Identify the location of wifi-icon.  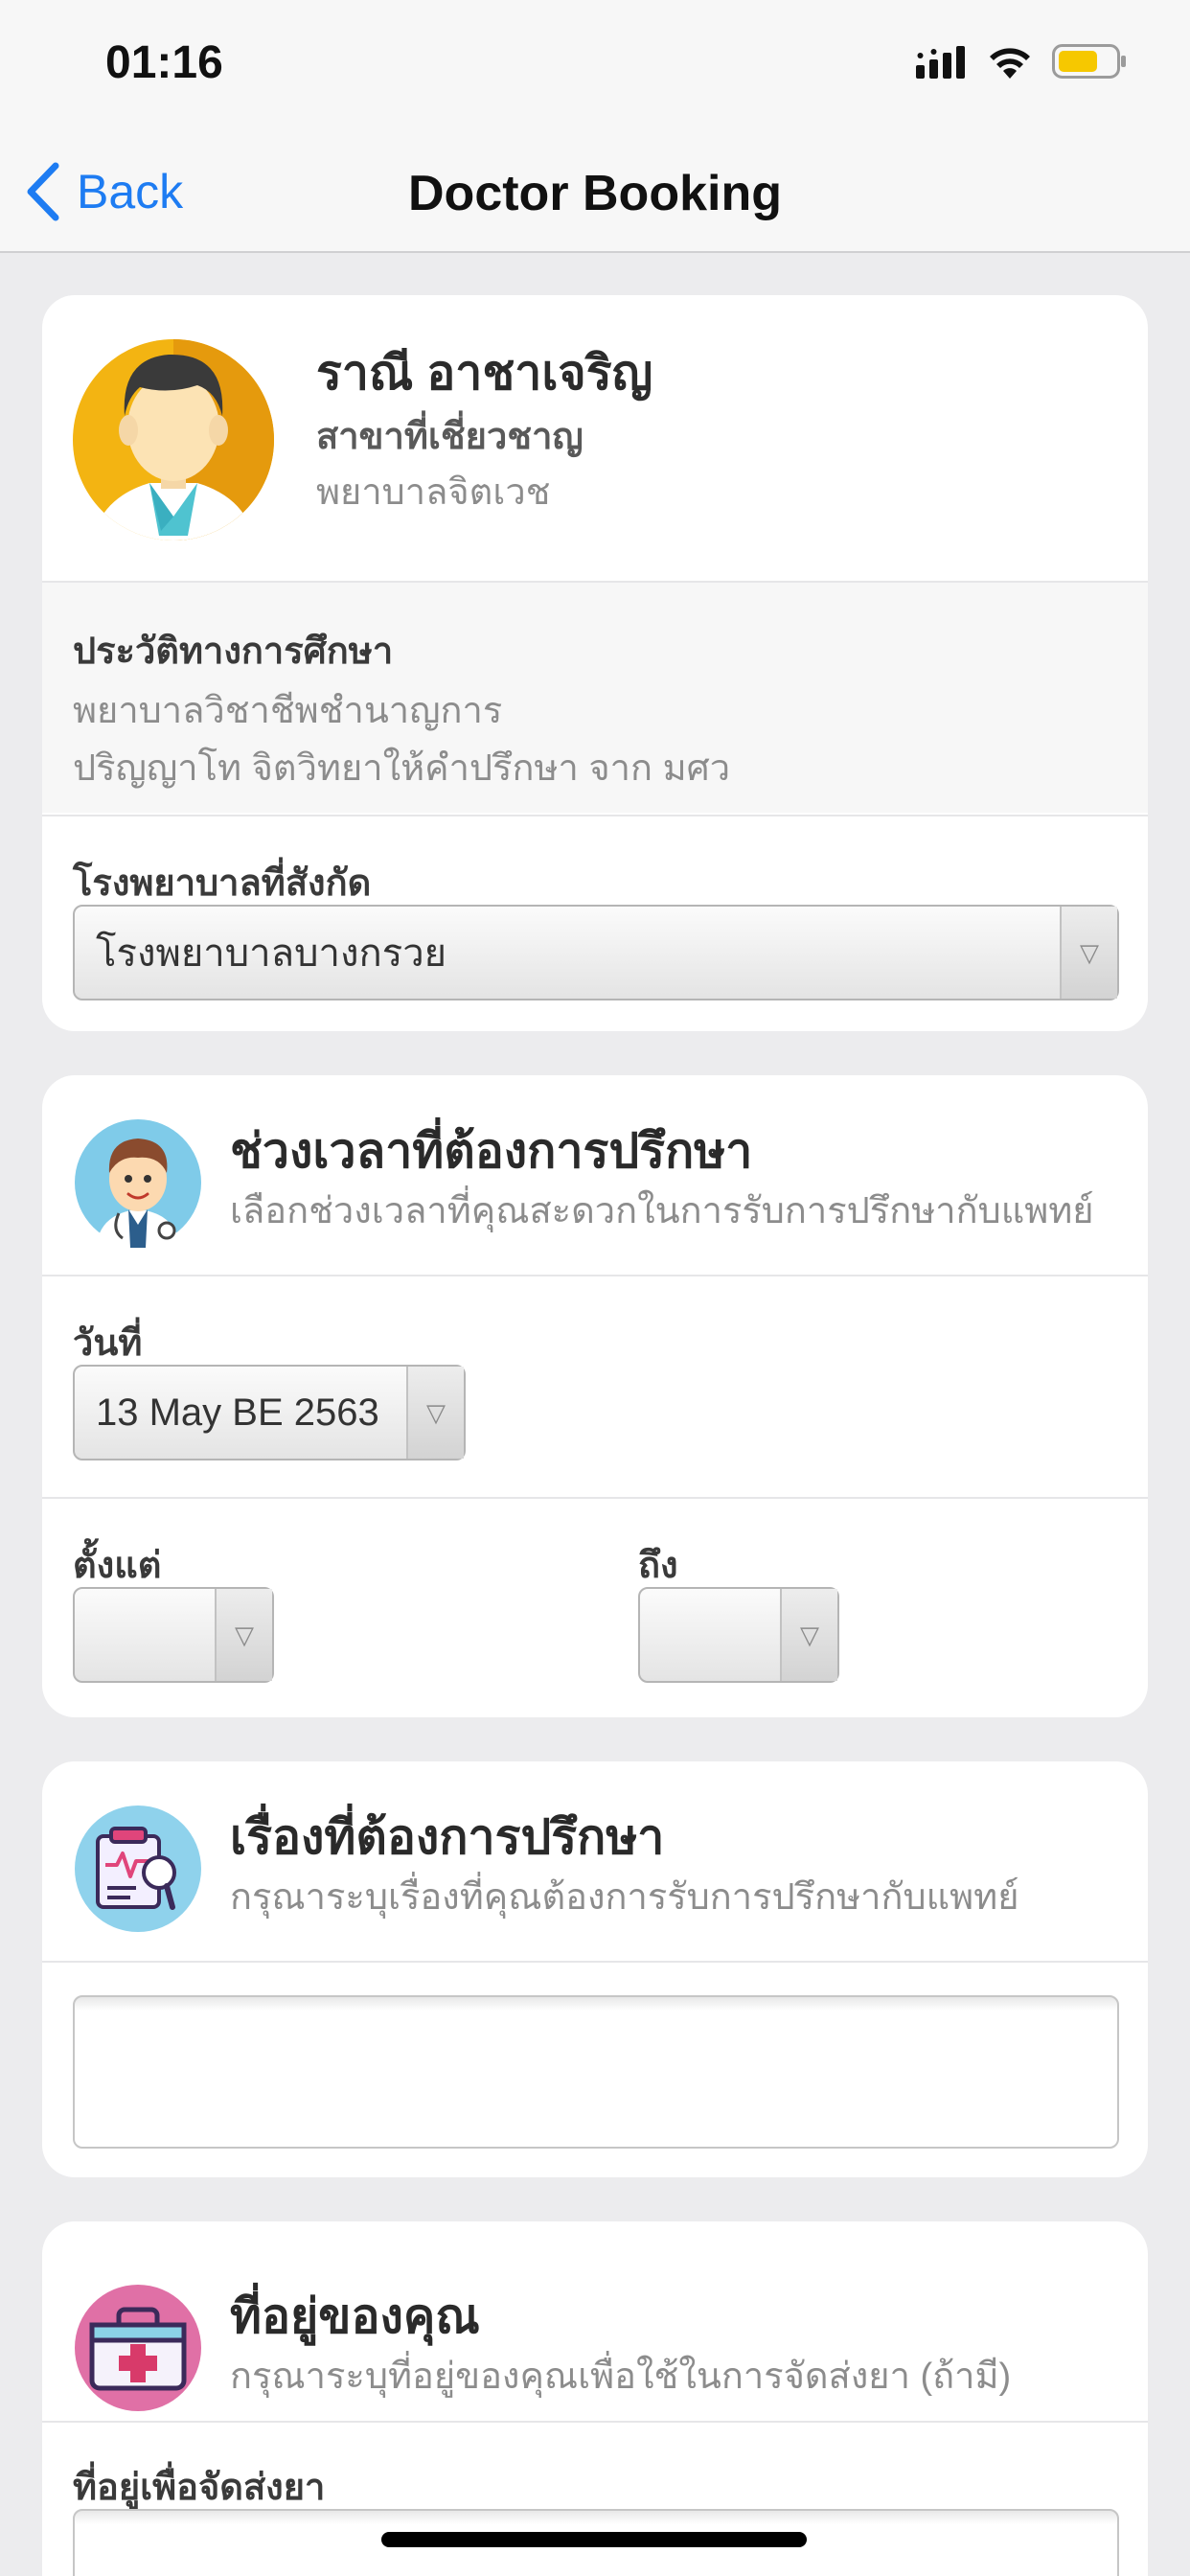
(1010, 63).